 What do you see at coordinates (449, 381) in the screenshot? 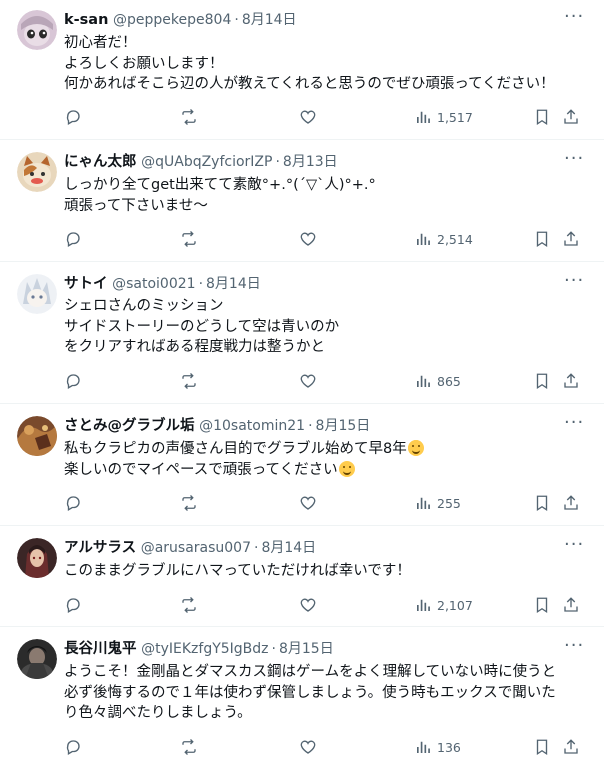
I see `view-count: 865` at bounding box center [449, 381].